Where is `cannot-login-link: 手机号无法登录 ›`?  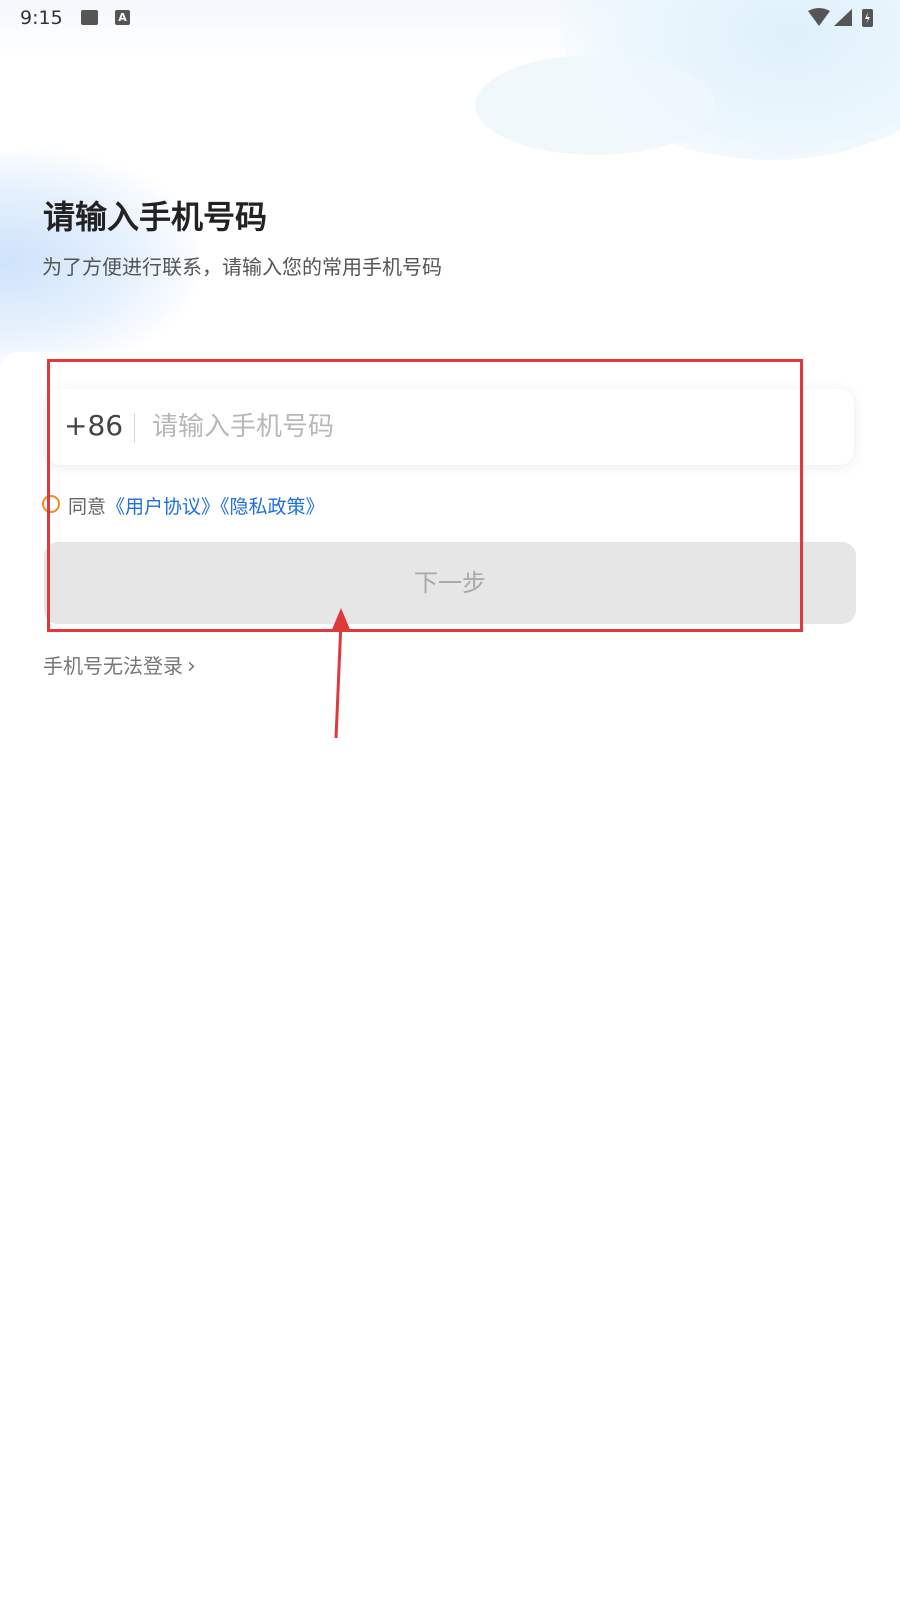 cannot-login-link: 手机号无法登录 › is located at coordinates (119, 664).